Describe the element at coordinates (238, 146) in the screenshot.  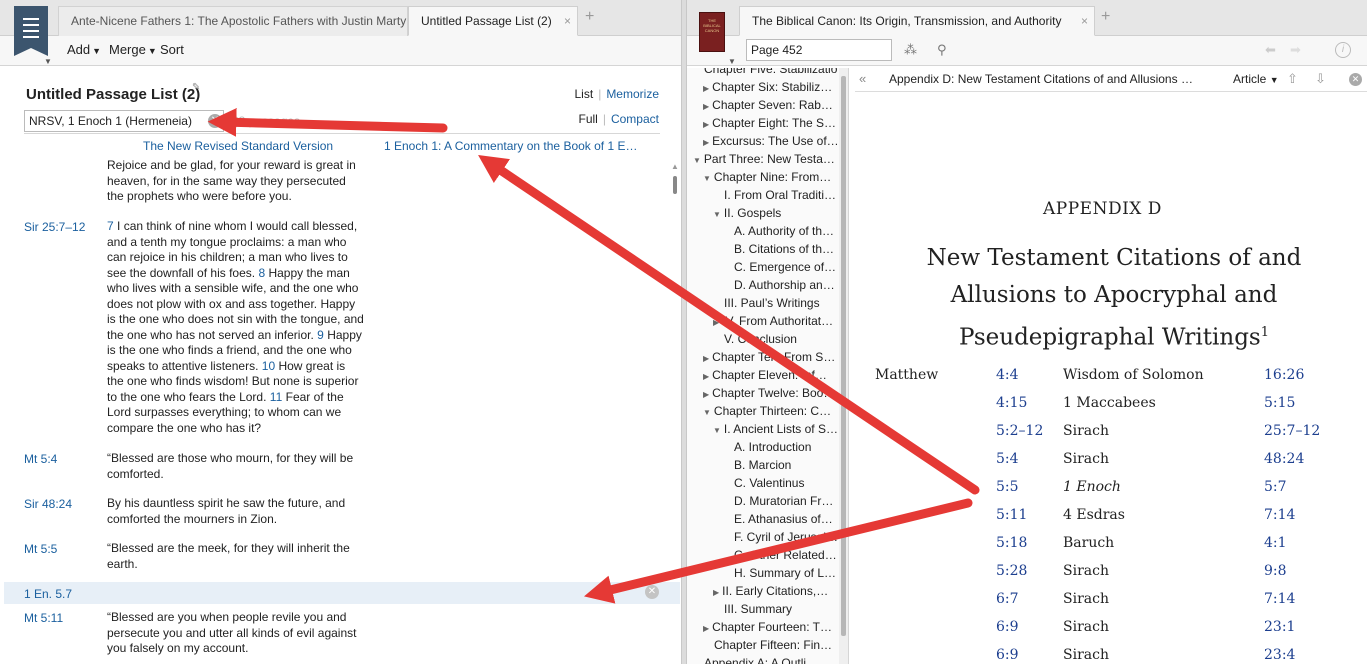
I see `column-header-nrsv: The New Revised Standard Version` at that location.